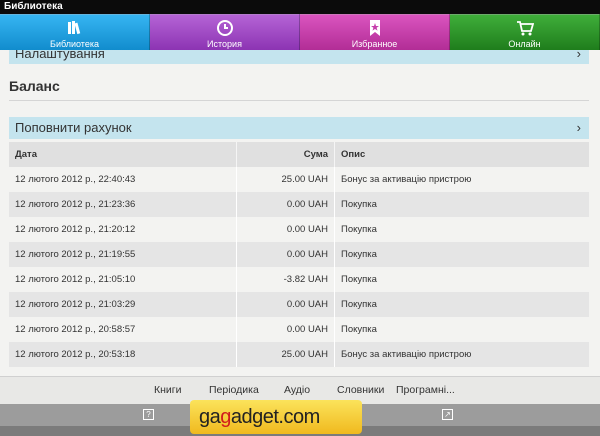  I want to click on category-audio: Аудіо, so click(297, 390).